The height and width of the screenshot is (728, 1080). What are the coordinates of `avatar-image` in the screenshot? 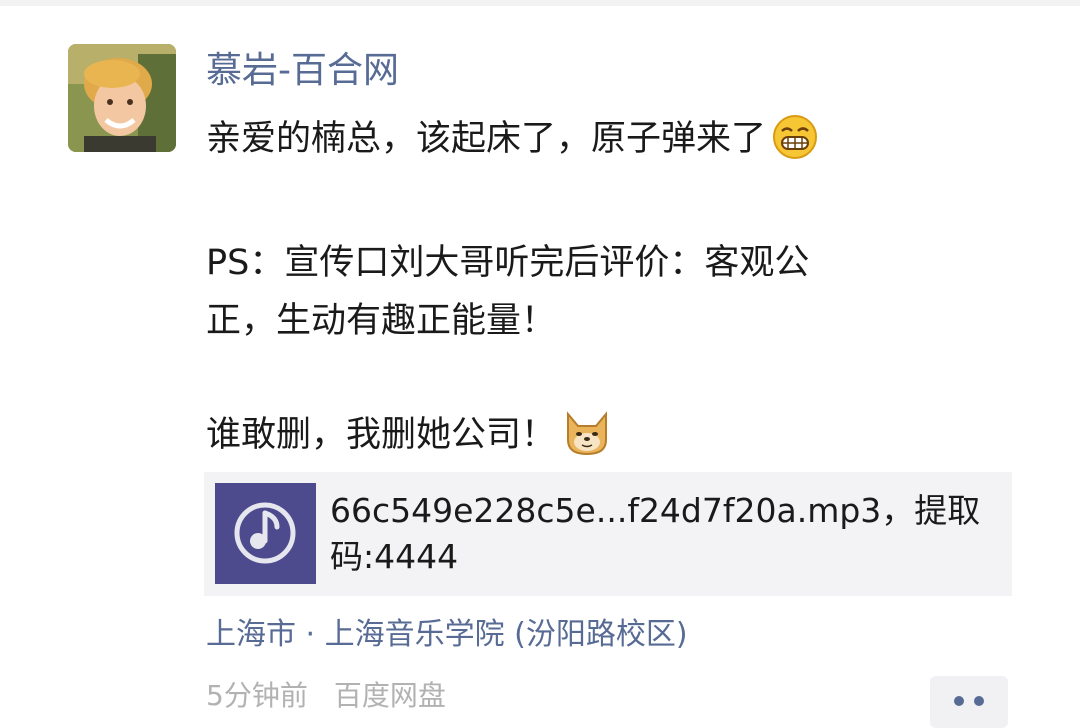 It's located at (122, 98).